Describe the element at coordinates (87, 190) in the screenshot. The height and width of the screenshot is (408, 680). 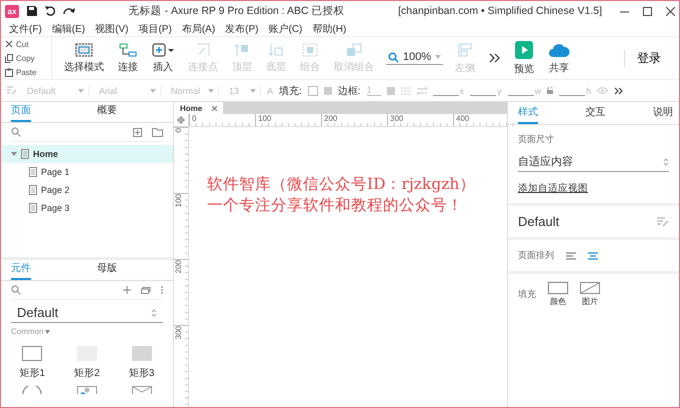
I see `page-tree-item: Page 2` at that location.